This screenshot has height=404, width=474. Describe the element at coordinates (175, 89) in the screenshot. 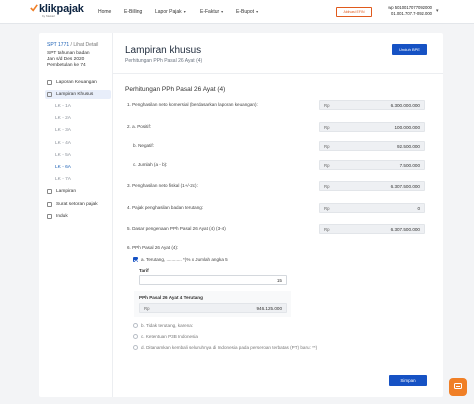

I see `section-title: Perhitungan PPh Pasal 26 Ayat (4)` at that location.